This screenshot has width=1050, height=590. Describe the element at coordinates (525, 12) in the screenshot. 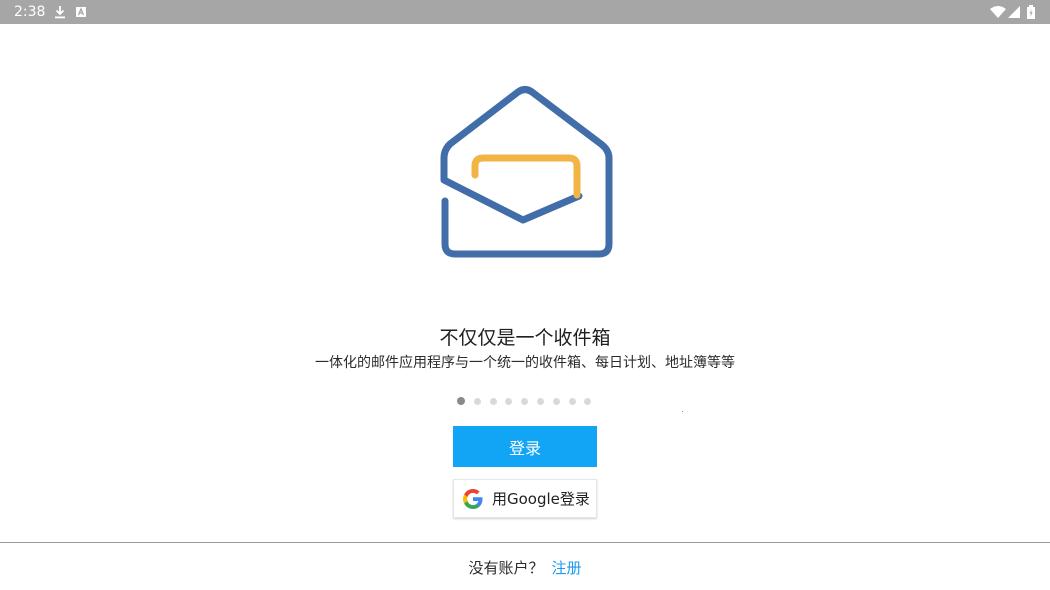

I see `status-bar: 2:38` at that location.